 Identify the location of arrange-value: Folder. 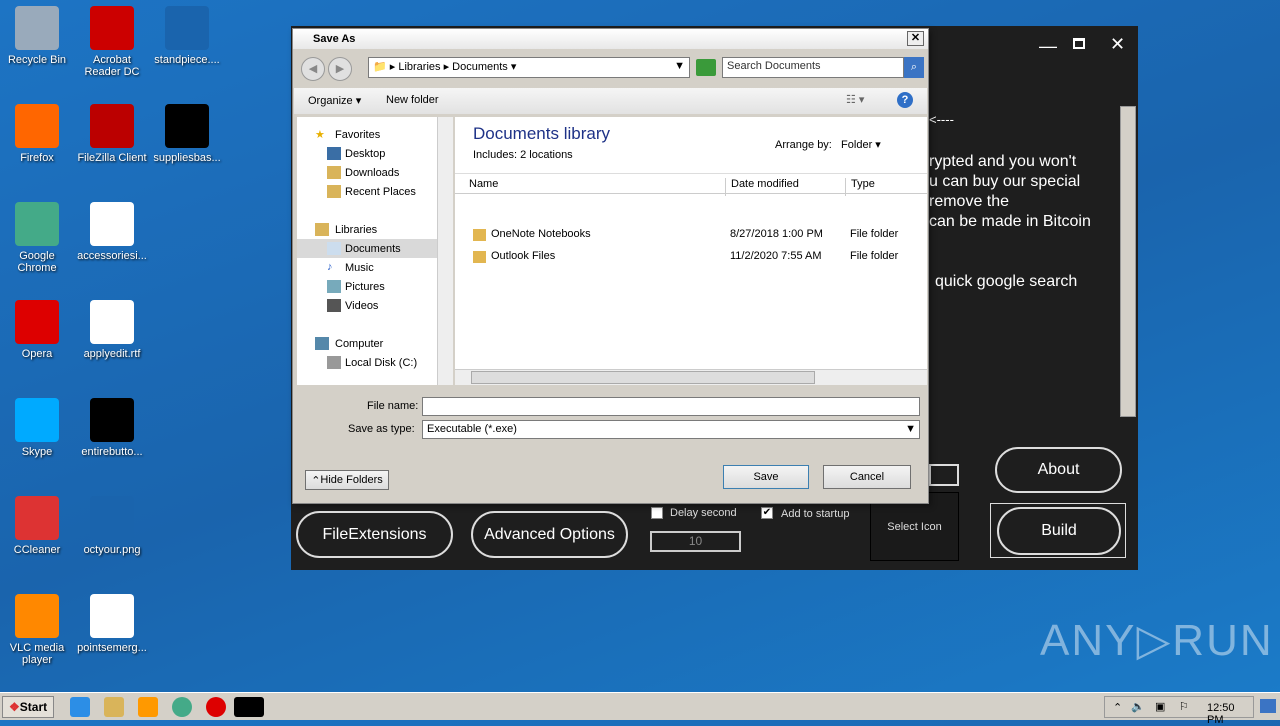
(857, 145).